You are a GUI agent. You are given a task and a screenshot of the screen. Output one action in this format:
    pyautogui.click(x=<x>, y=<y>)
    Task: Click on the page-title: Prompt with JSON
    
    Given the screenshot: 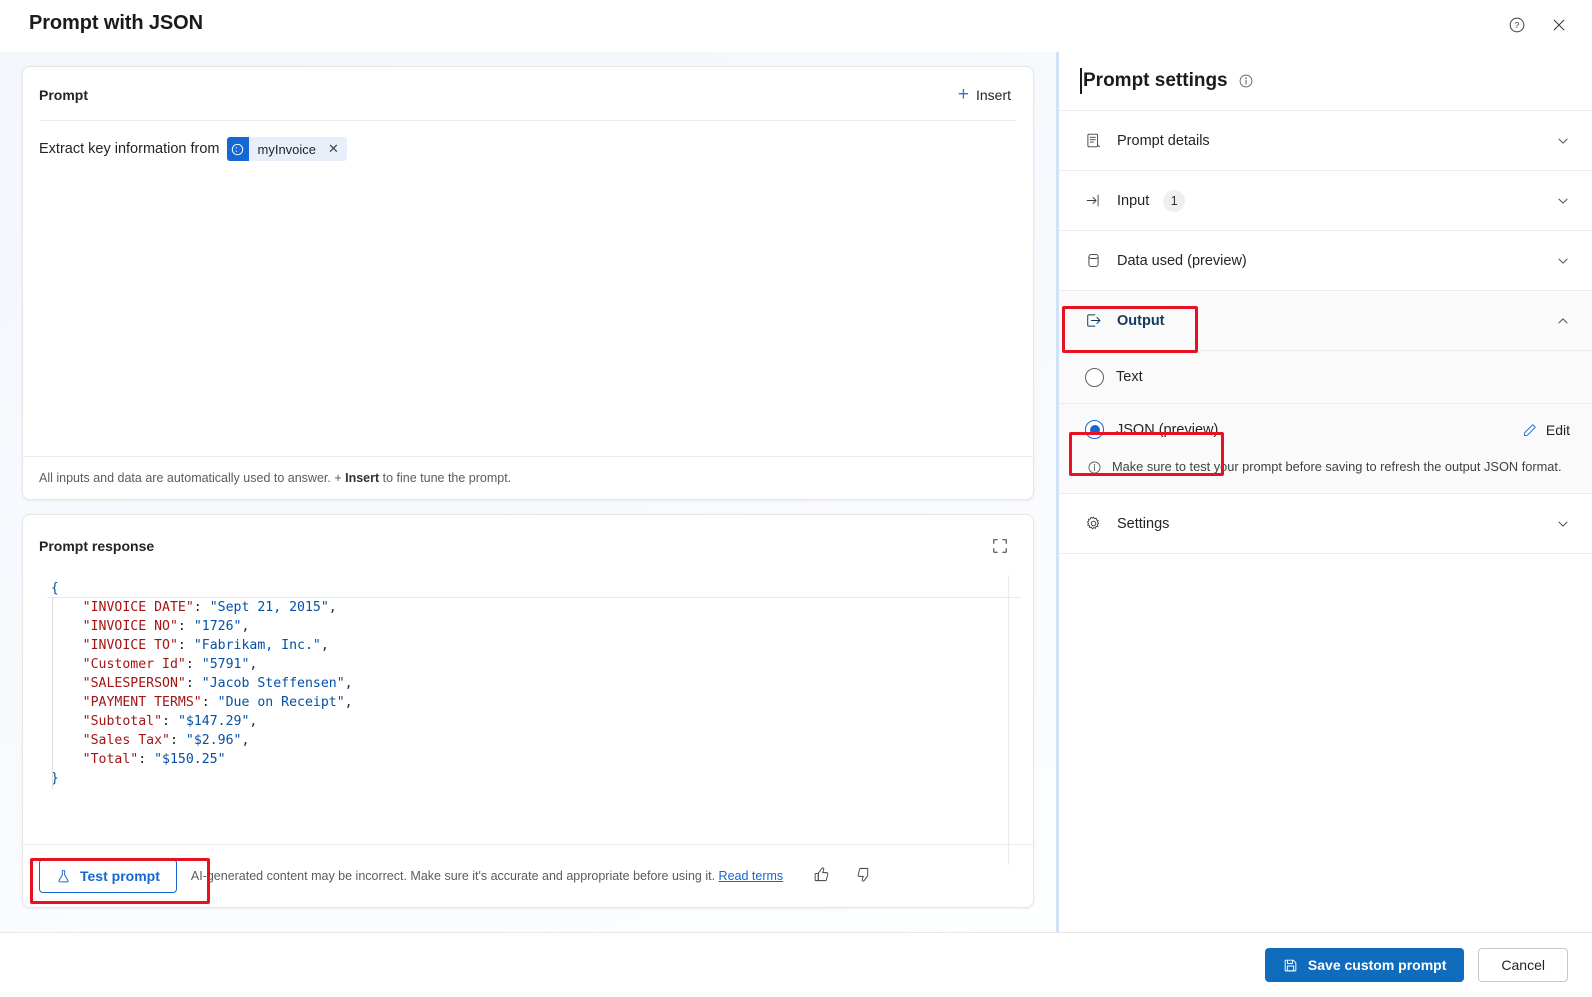 What is the action you would take?
    pyautogui.click(x=116, y=23)
    